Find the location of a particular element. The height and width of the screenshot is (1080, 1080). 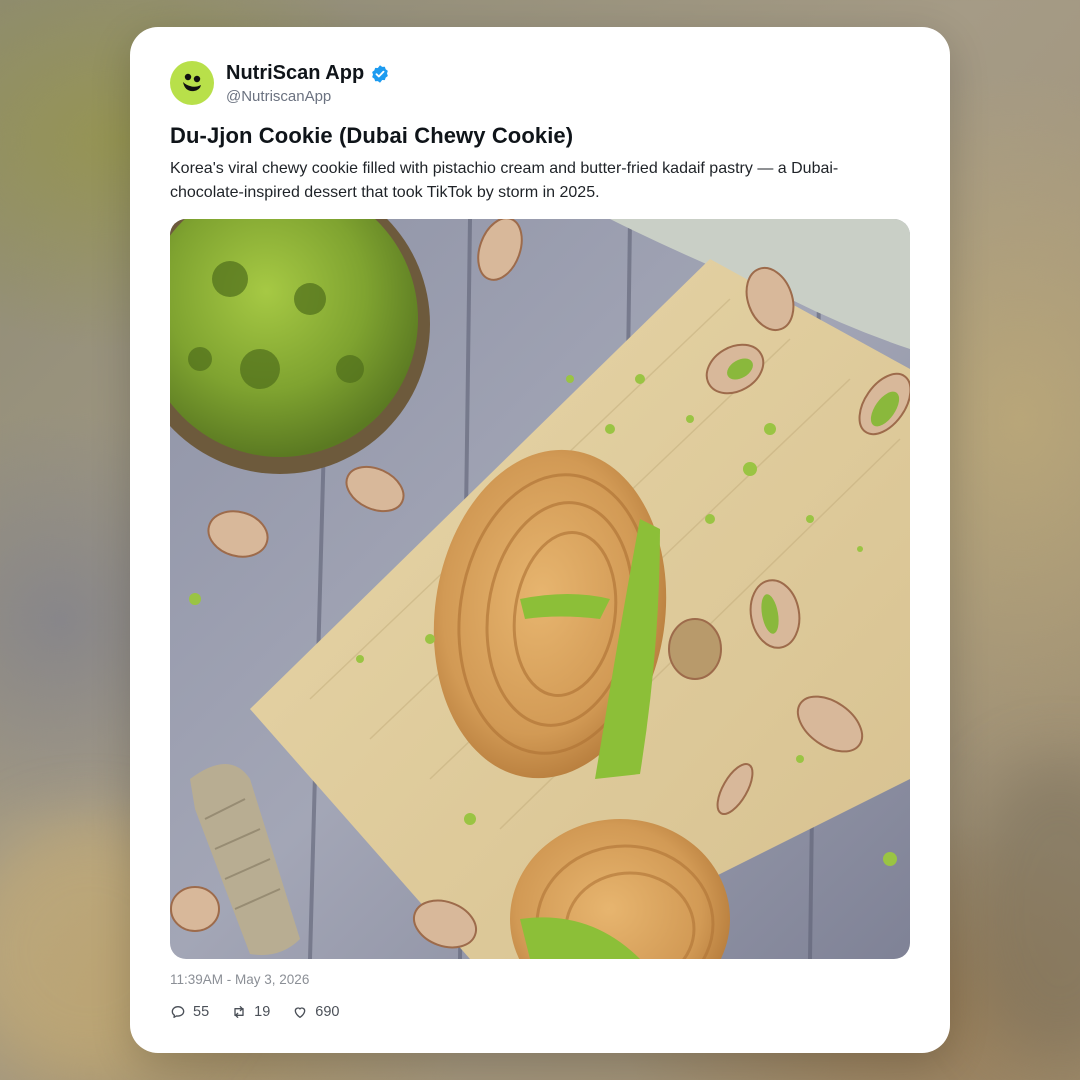

post-title: Du-Jjon Cookie (Dubai Chewy Cookie) is located at coordinates (372, 135).